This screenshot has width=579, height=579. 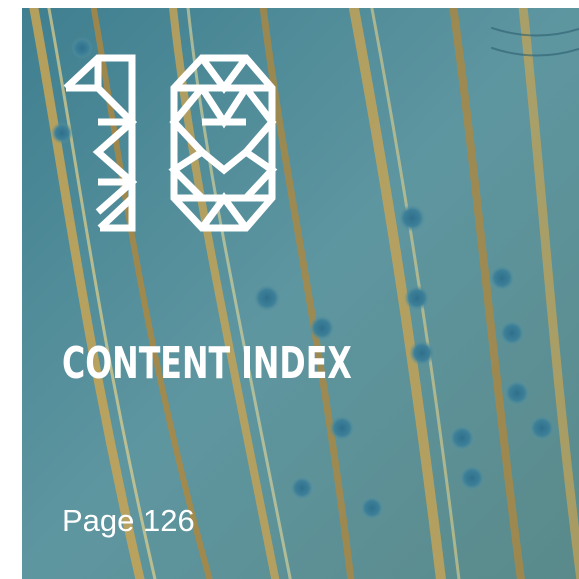 What do you see at coordinates (170, 143) in the screenshot?
I see `number-10-logo-icon` at bounding box center [170, 143].